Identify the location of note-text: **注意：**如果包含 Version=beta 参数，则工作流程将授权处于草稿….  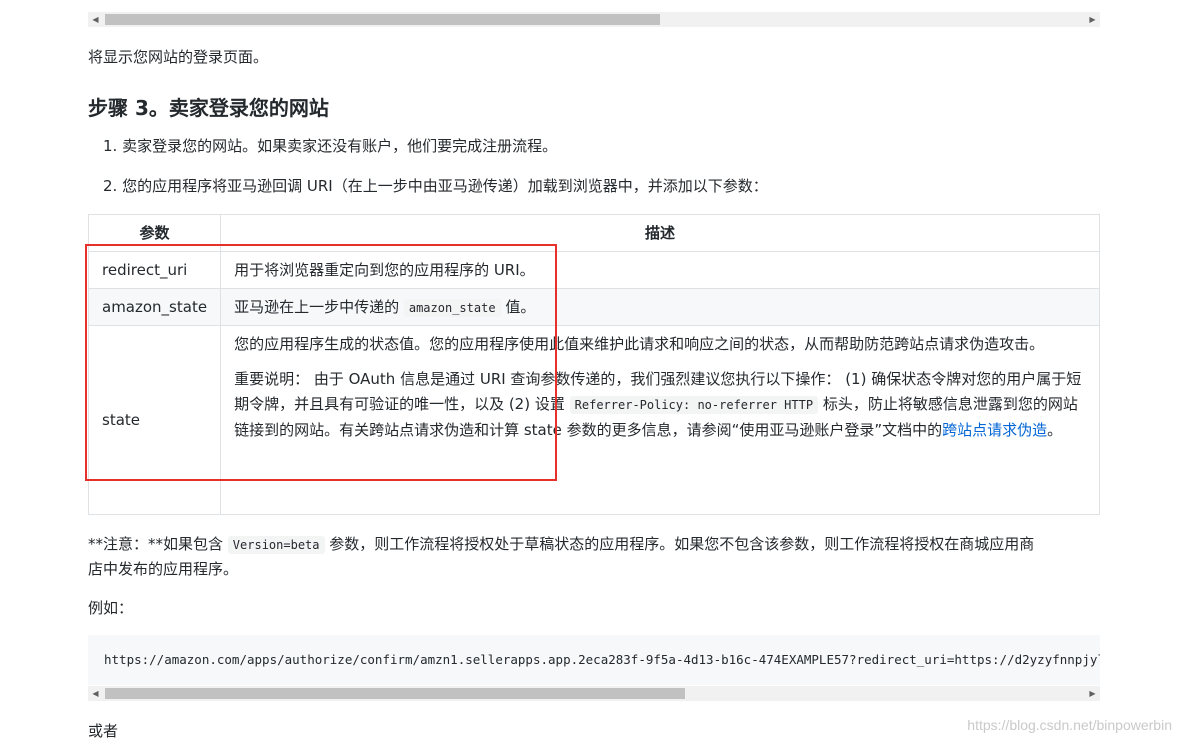
(594, 556).